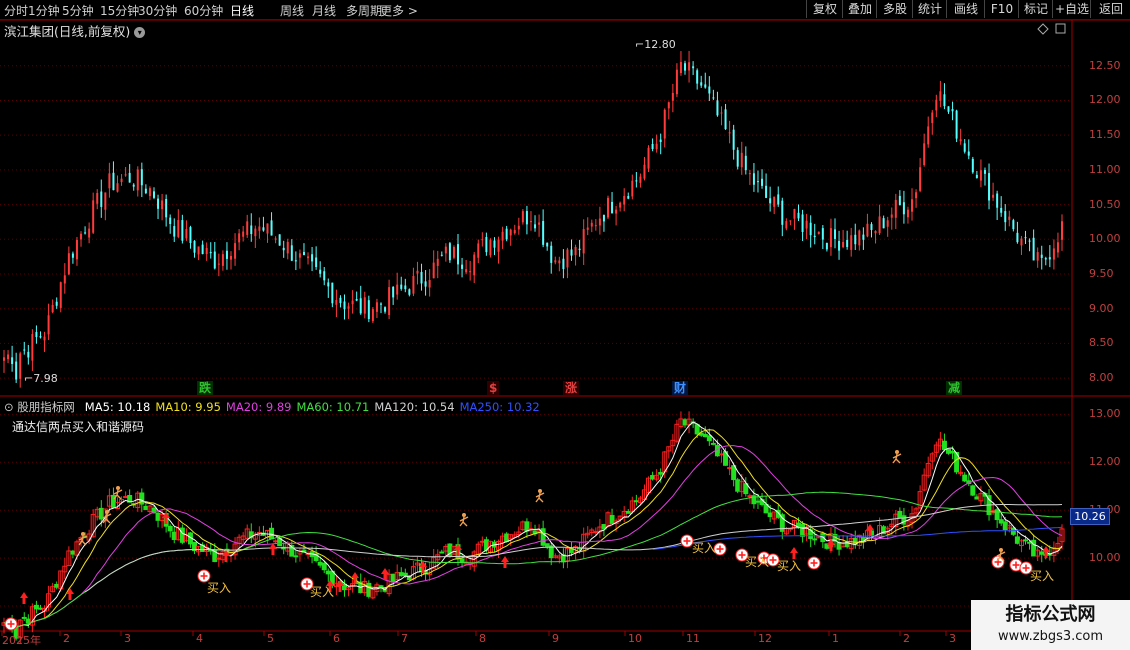 Image resolution: width=1130 pixels, height=650 pixels. What do you see at coordinates (336, 638) in the screenshot?
I see `x-axis-label: 6` at bounding box center [336, 638].